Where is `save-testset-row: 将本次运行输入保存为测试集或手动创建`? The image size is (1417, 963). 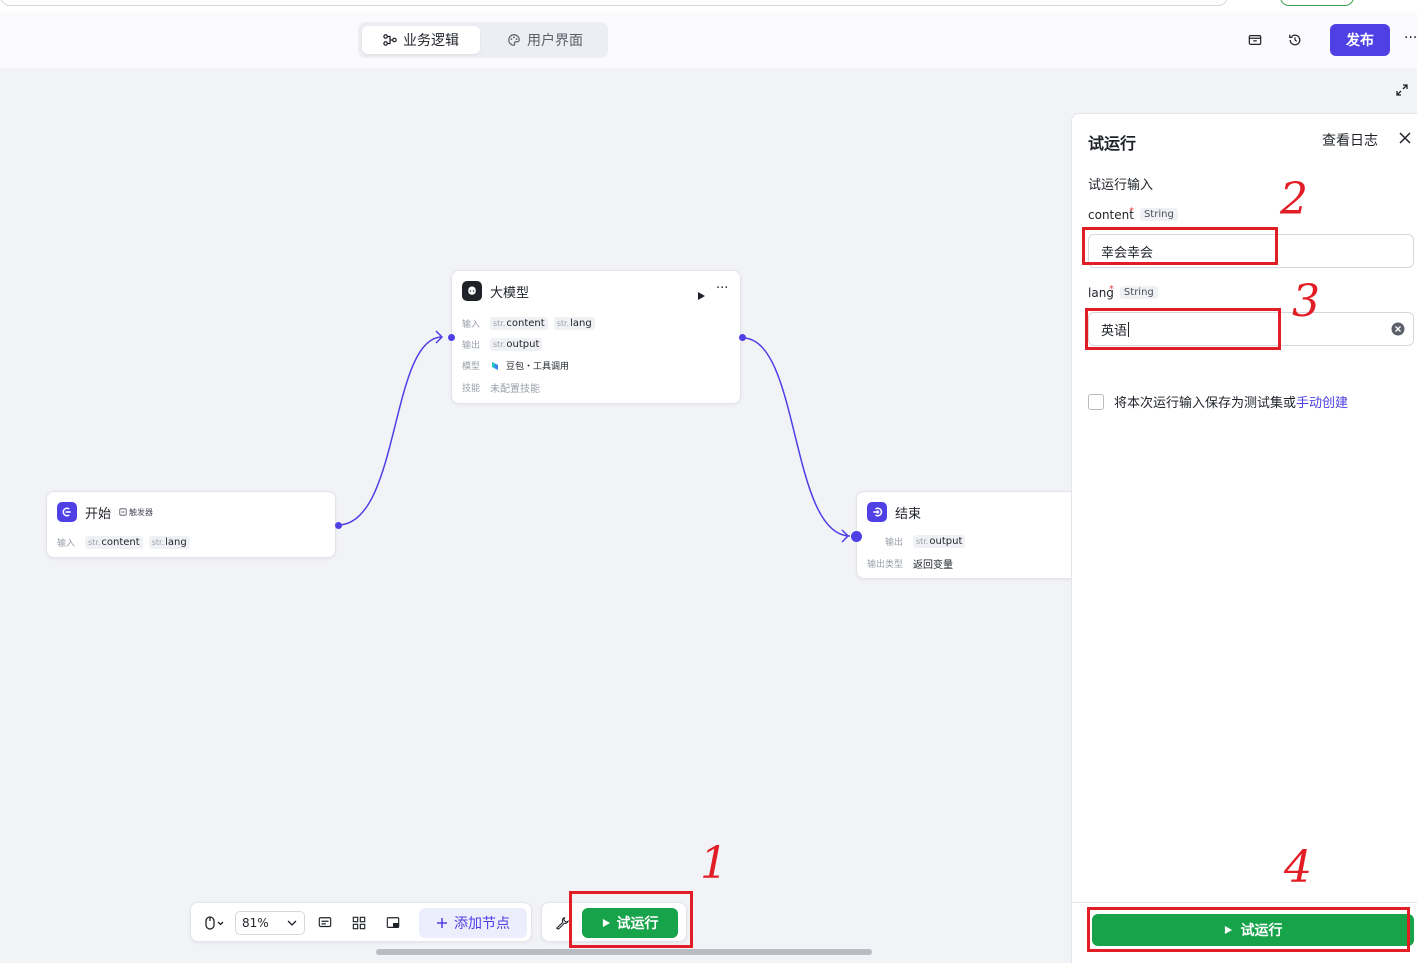 save-testset-row: 将本次运行输入保存为测试集或手动创建 is located at coordinates (1218, 401).